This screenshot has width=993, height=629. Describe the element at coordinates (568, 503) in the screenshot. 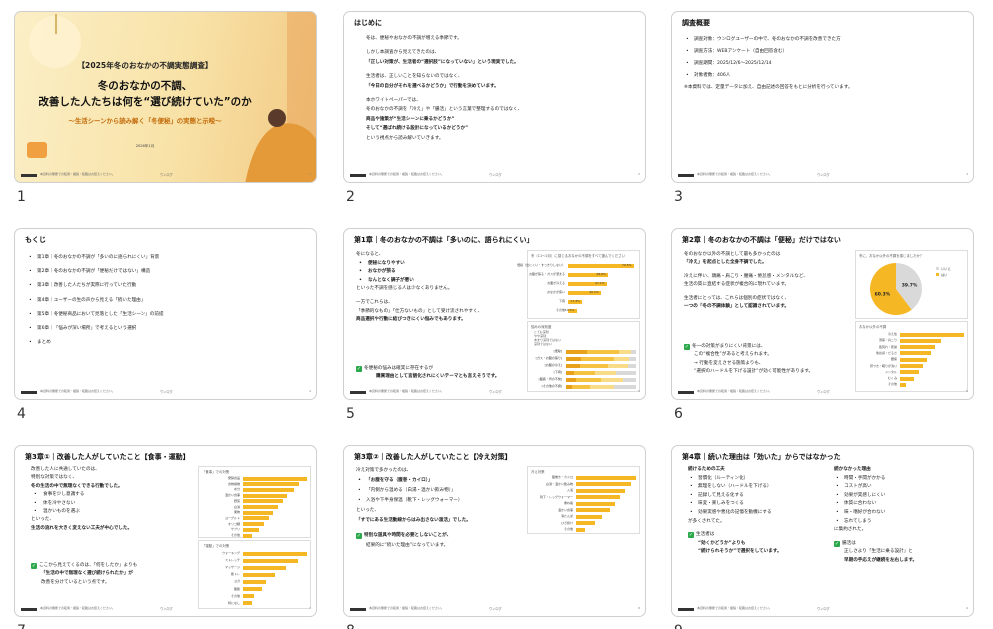

I see `bar-label: 重ね着` at that location.